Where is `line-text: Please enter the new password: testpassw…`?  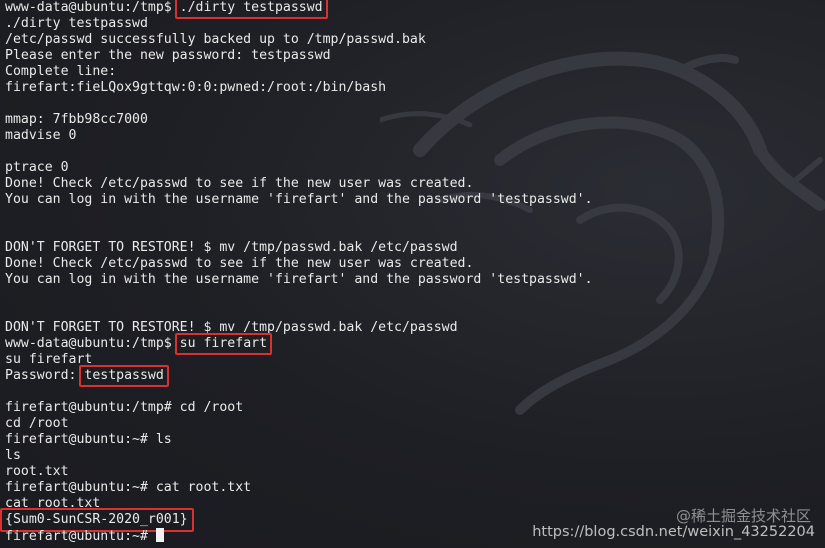 line-text: Please enter the new password: testpassw… is located at coordinates (168, 55).